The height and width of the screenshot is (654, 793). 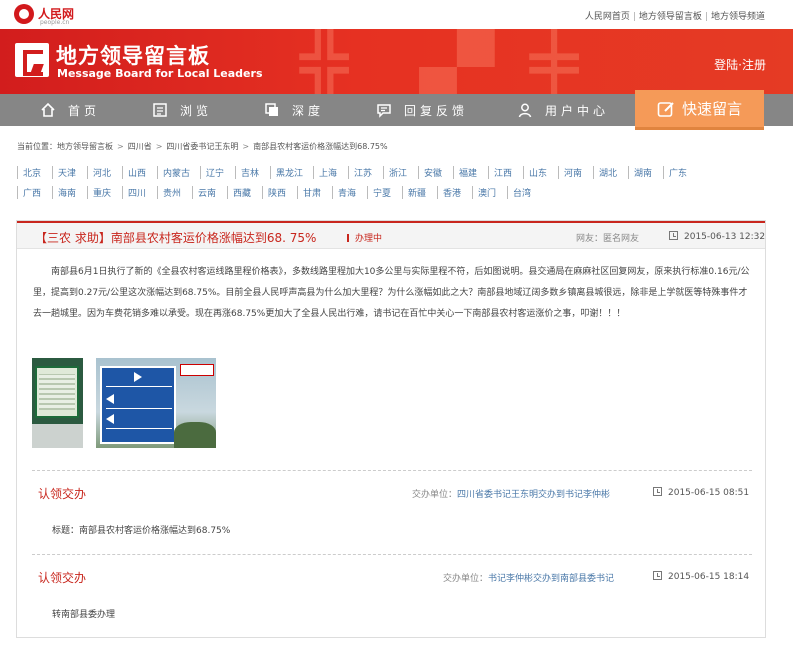 I want to click on region-row: 广西 海南 重庆 四川 贵州 云南 西藏 陕西 甘肃 青海 宁夏 新疆 香港 澳门 台湾, so click(x=392, y=192).